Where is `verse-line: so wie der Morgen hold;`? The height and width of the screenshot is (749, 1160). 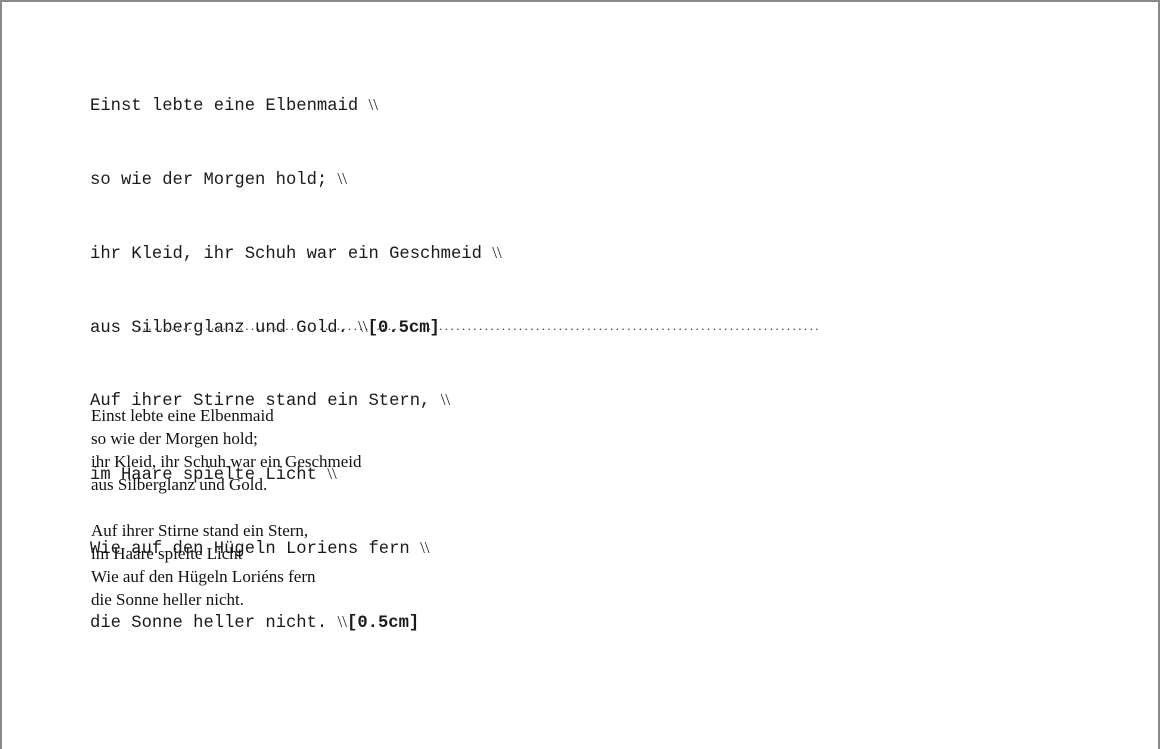 verse-line: so wie der Morgen hold; is located at coordinates (174, 438).